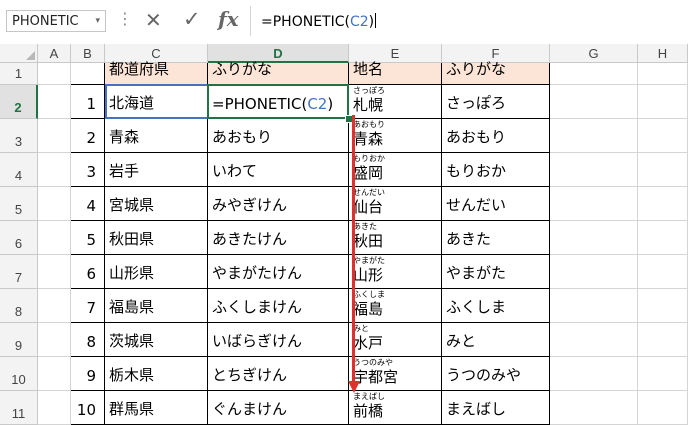 This screenshot has height=425, width=688. Describe the element at coordinates (19, 102) in the screenshot. I see `row-header-2: 2` at that location.